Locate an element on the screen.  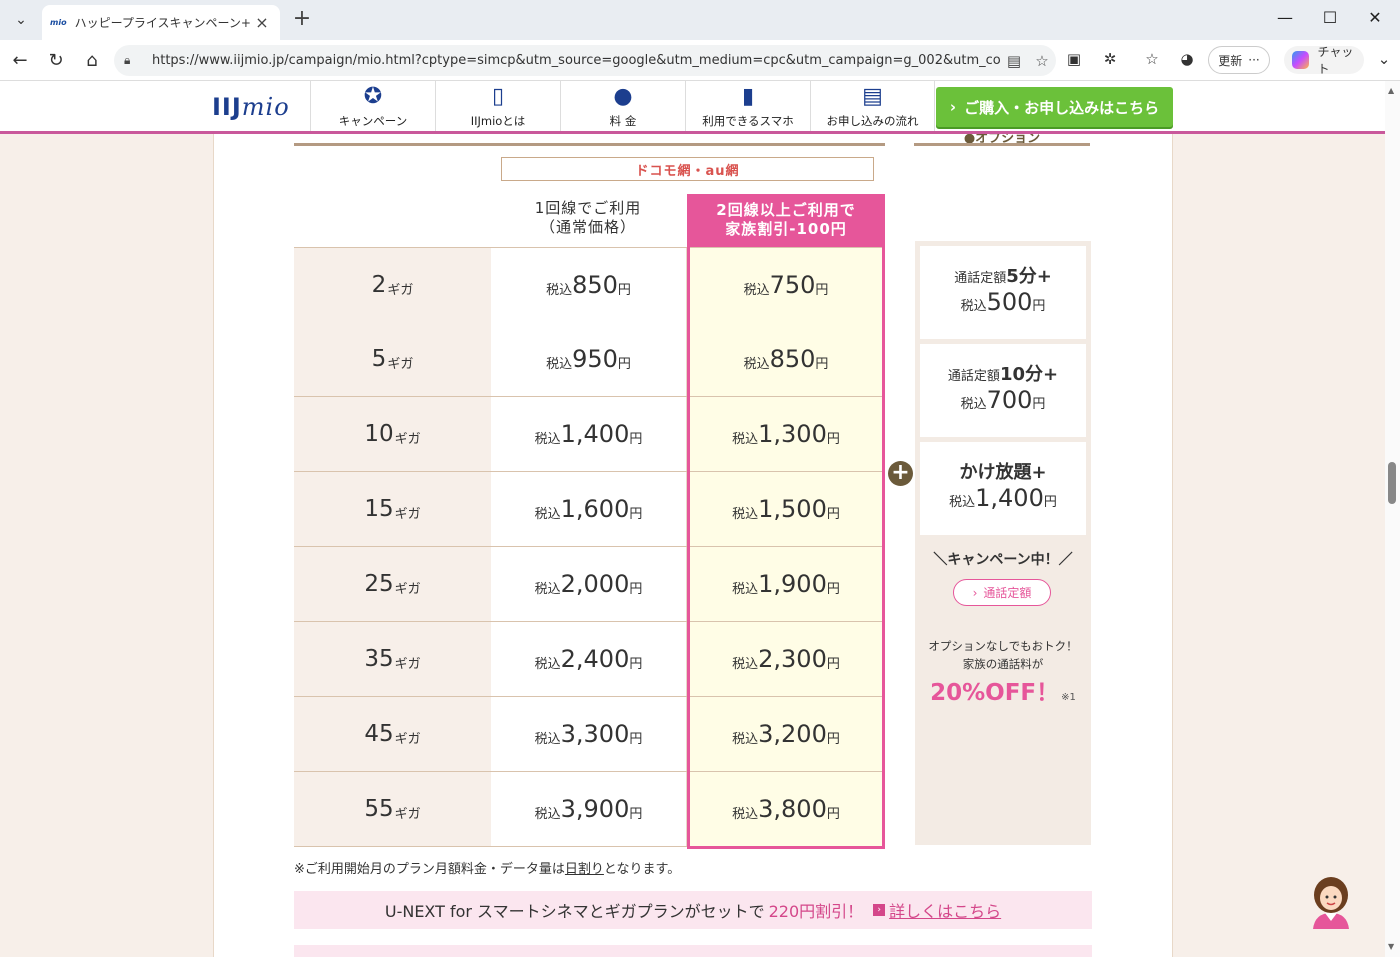
home-icon: ⌂ is located at coordinates (92, 61).